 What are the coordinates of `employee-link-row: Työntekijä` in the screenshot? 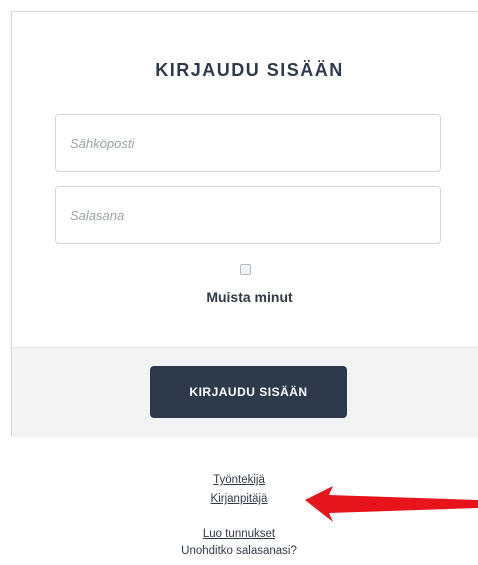 It's located at (239, 480).